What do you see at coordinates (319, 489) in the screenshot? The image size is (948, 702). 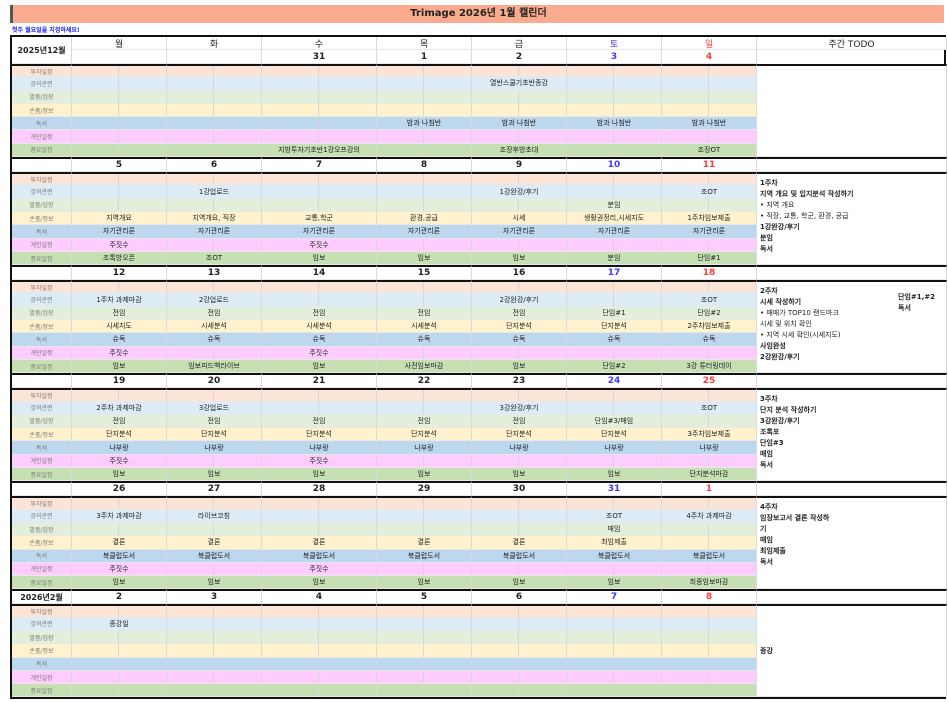 I see `date-cell: 28` at bounding box center [319, 489].